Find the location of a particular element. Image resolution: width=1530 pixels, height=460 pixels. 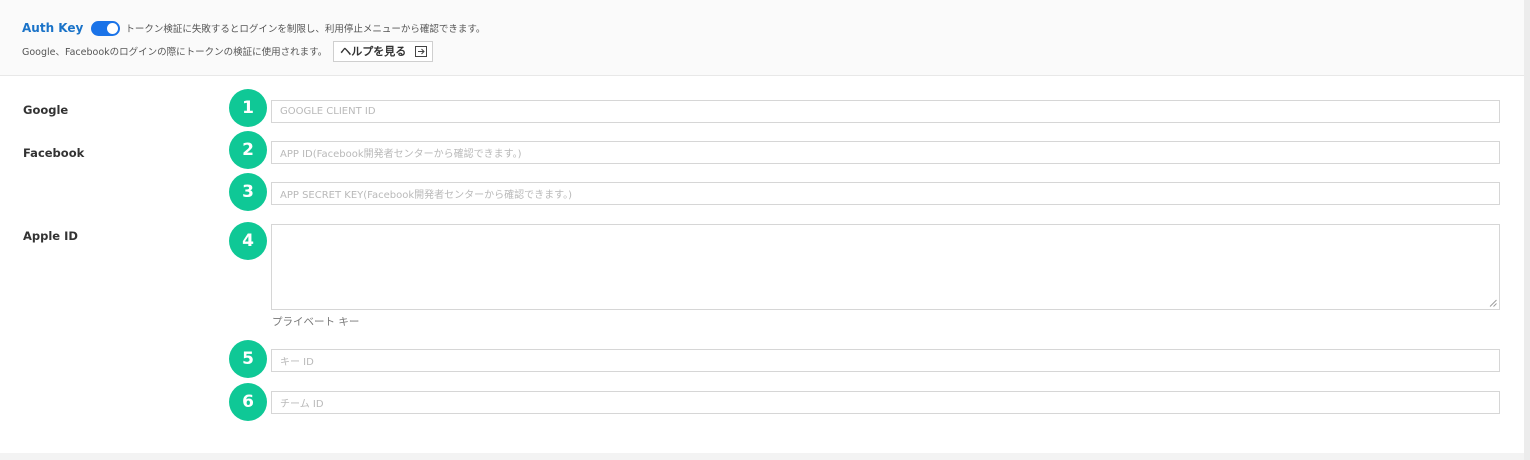

auth-key-description-1: トークン検証に失敗するとログインを制限し、利用停止メニューから確認できます。 is located at coordinates (305, 29).